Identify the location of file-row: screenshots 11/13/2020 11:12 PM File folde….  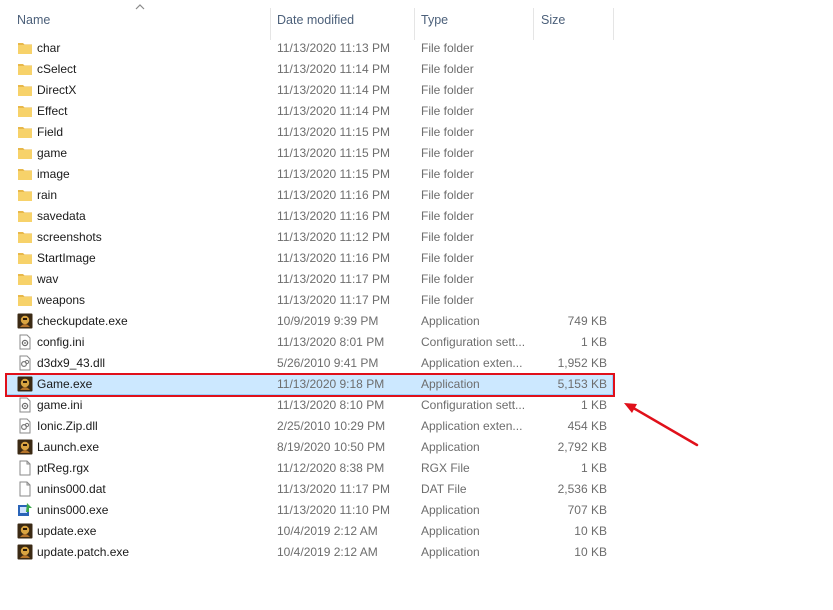
(416, 237).